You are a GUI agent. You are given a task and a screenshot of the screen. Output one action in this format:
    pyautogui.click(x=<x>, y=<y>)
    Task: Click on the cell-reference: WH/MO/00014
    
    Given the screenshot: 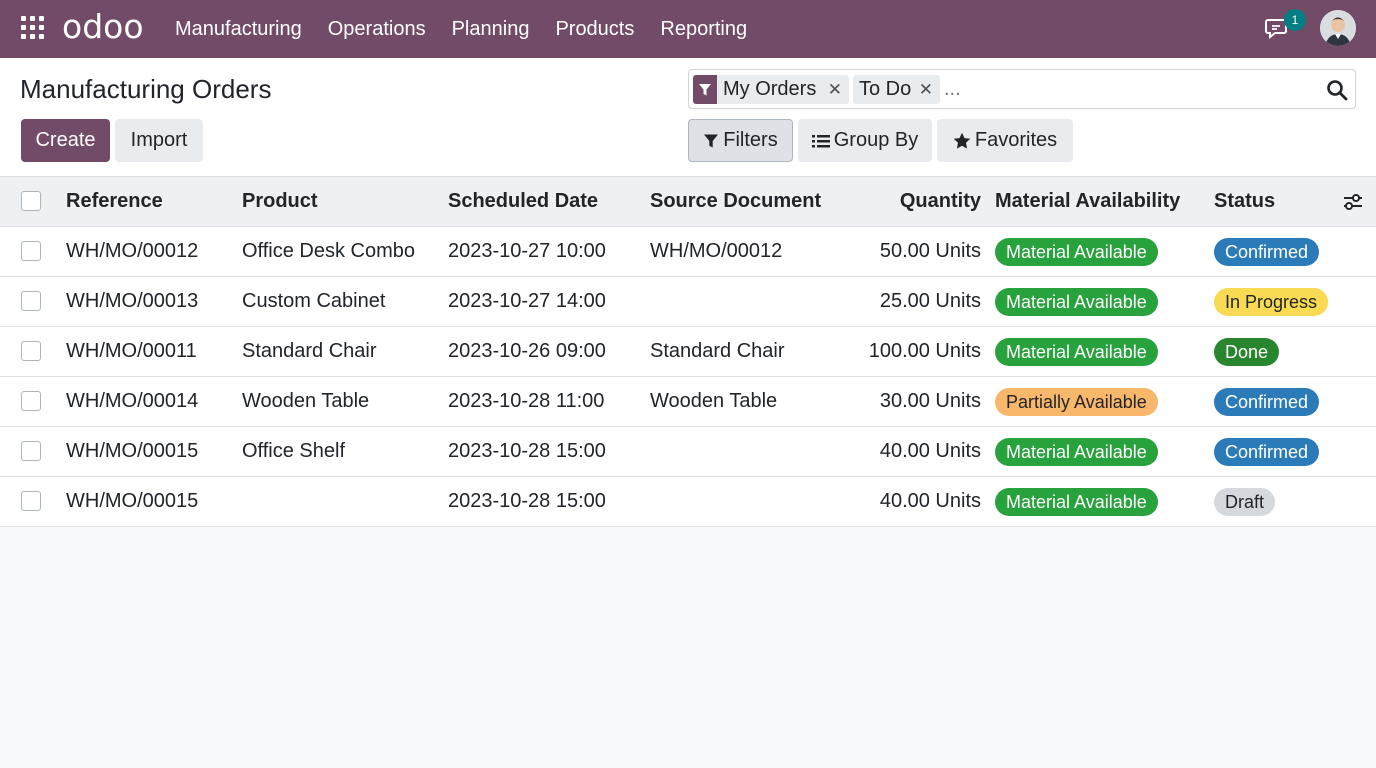 What is the action you would take?
    pyautogui.click(x=132, y=401)
    